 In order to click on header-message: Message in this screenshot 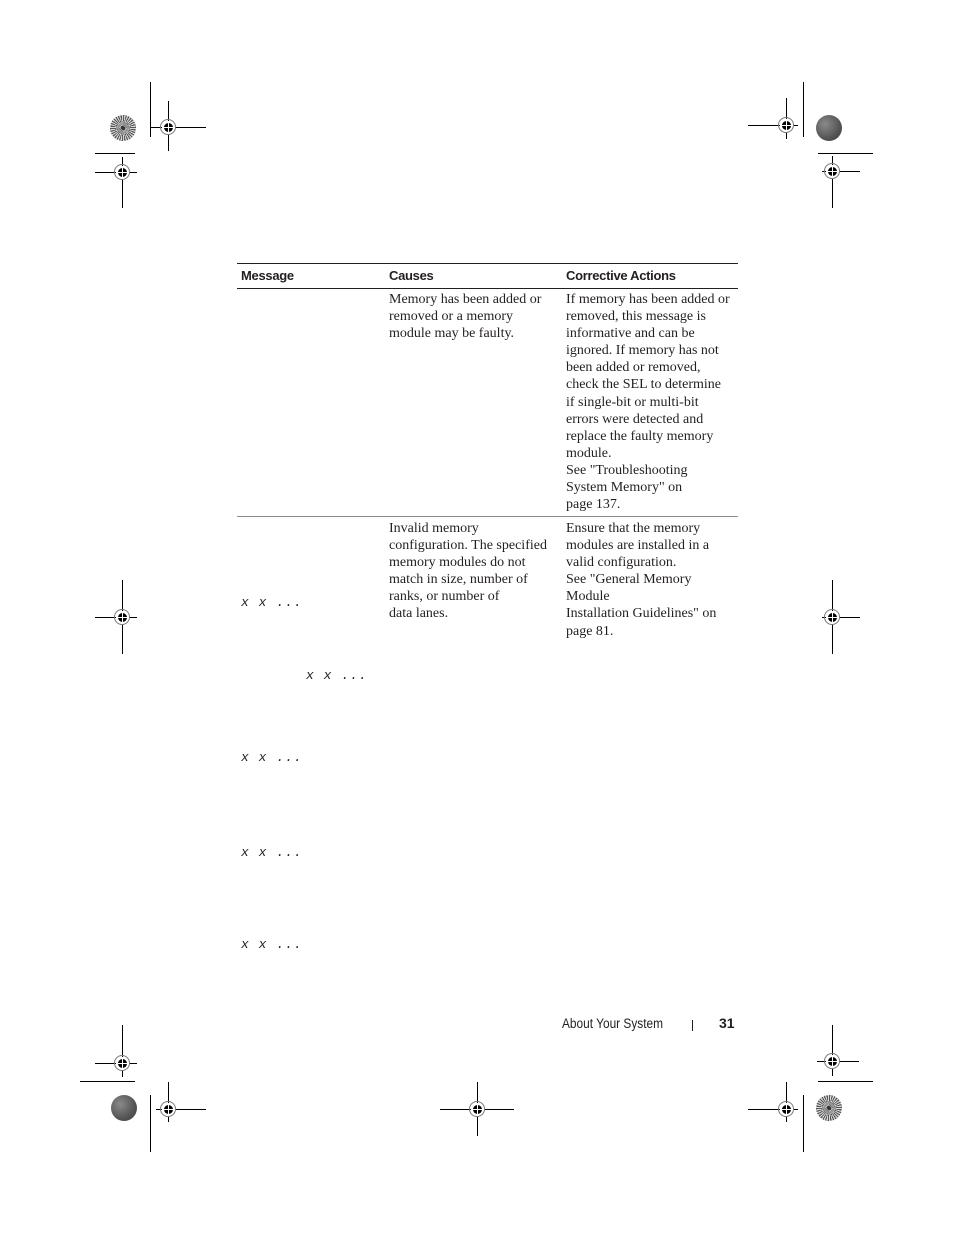, I will do `click(267, 275)`.